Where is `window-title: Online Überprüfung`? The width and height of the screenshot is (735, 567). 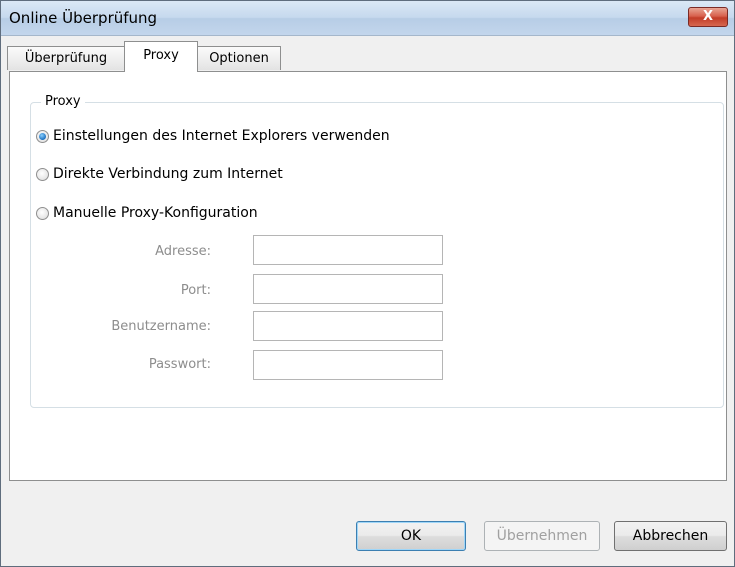
window-title: Online Überprüfung is located at coordinates (83, 18).